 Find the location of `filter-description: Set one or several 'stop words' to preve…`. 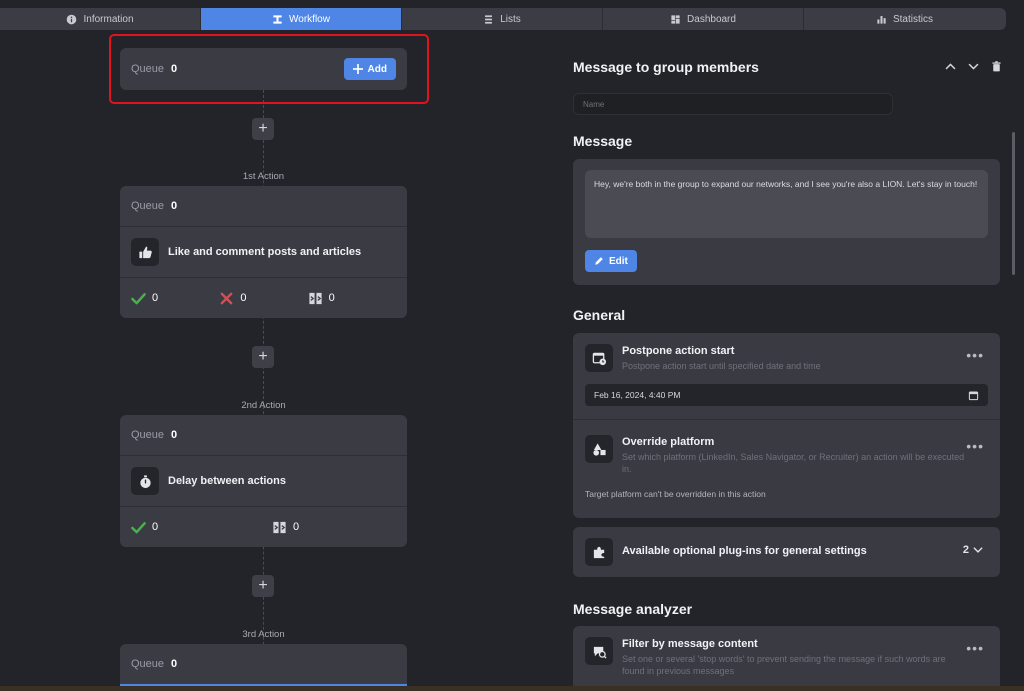

filter-description: Set one or several 'stop words' to preve… is located at coordinates (784, 665).